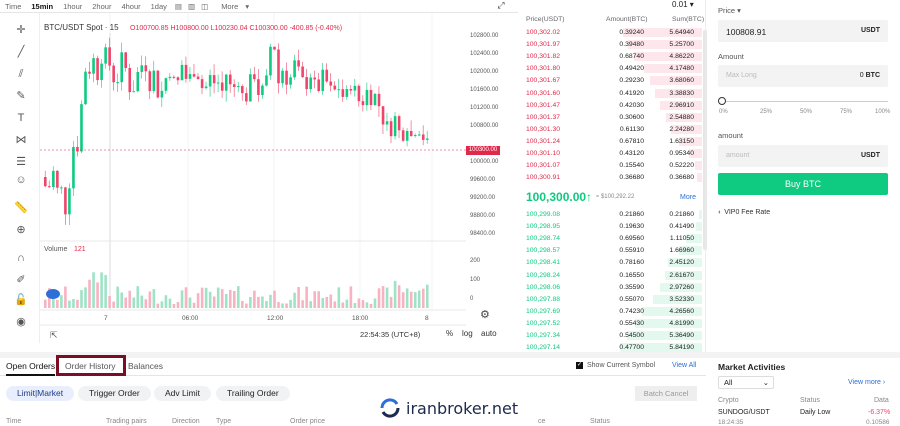 The width and height of the screenshot is (900, 426). Describe the element at coordinates (182, 393) in the screenshot. I see `order-type-adv-limit: Adv Limit` at that location.